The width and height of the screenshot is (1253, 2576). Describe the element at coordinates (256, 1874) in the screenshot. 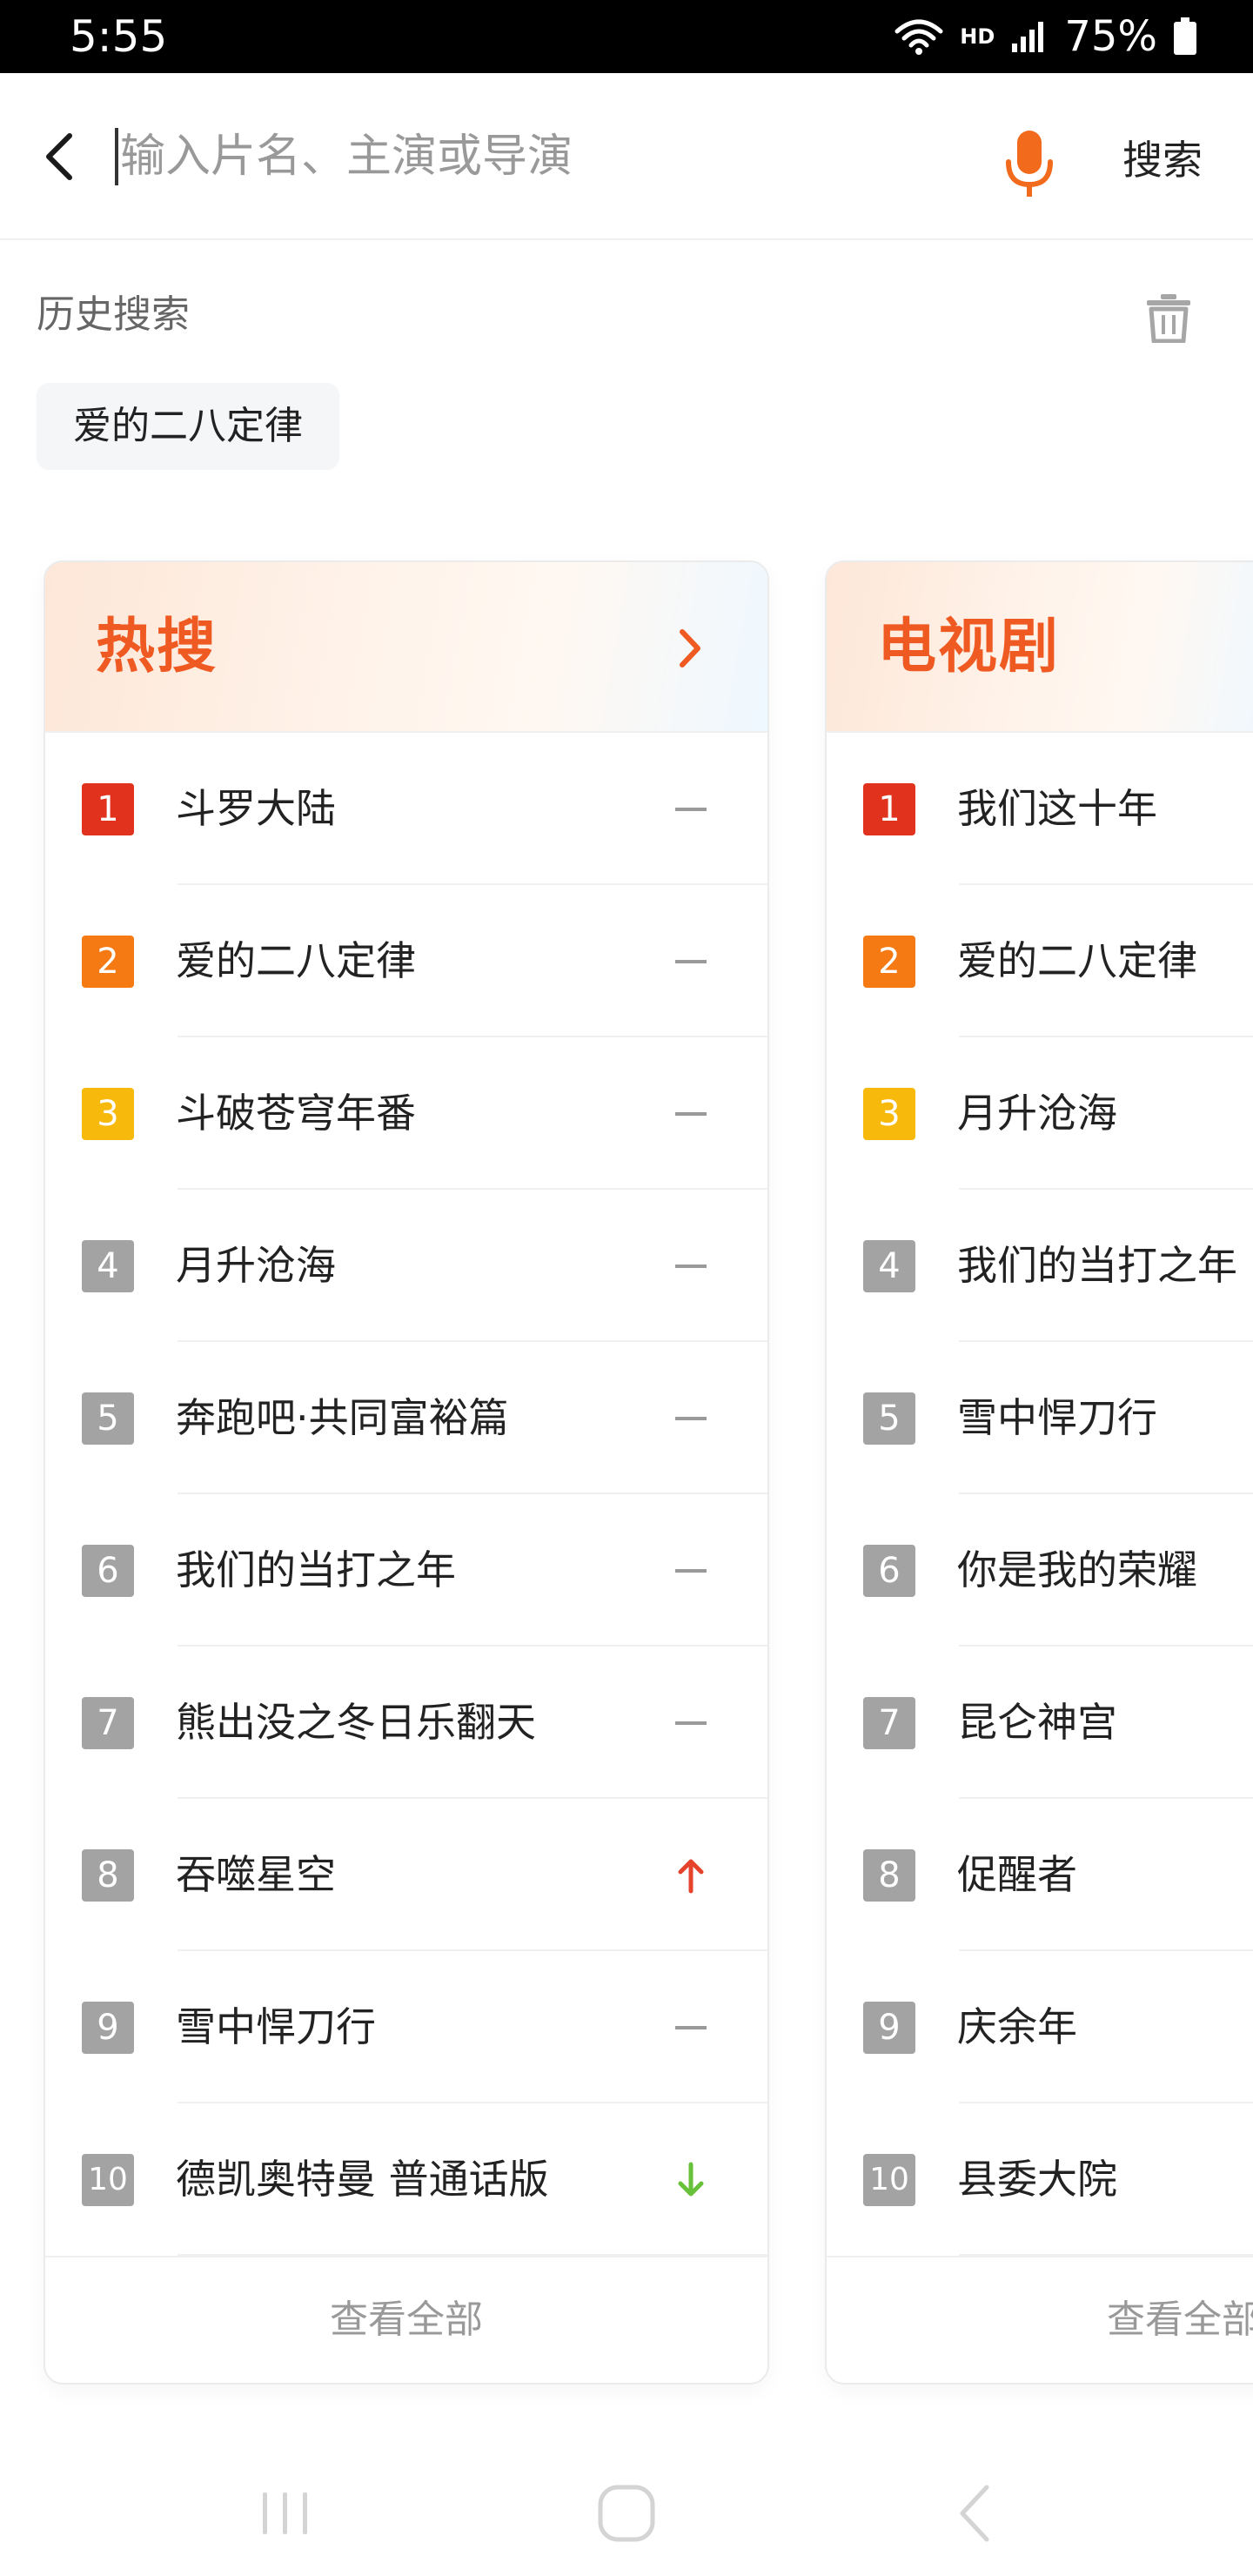

I see `rank-title: 吞噬星空` at that location.